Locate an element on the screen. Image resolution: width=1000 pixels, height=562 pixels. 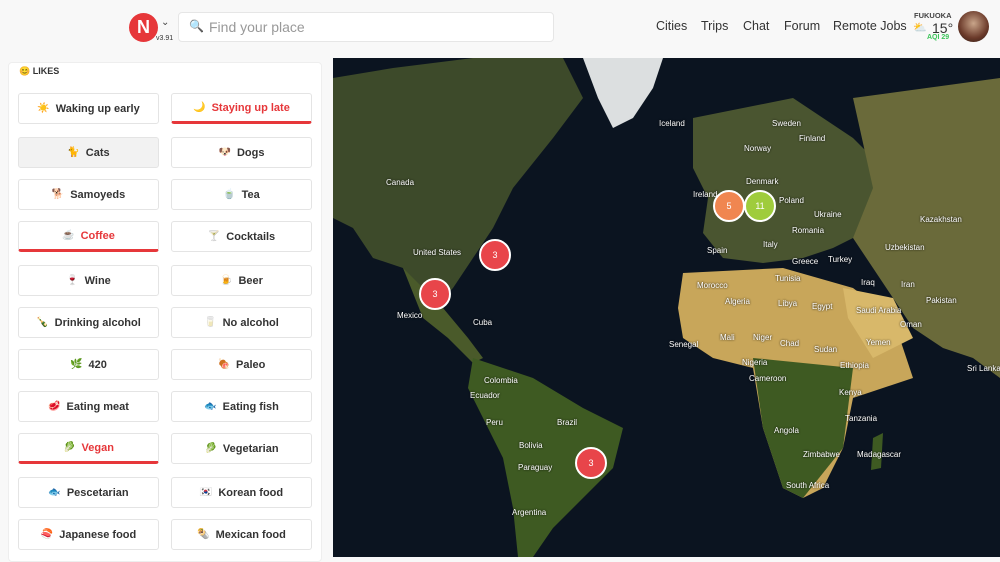
map-label: Ethiopia is located at coordinates (854, 365).